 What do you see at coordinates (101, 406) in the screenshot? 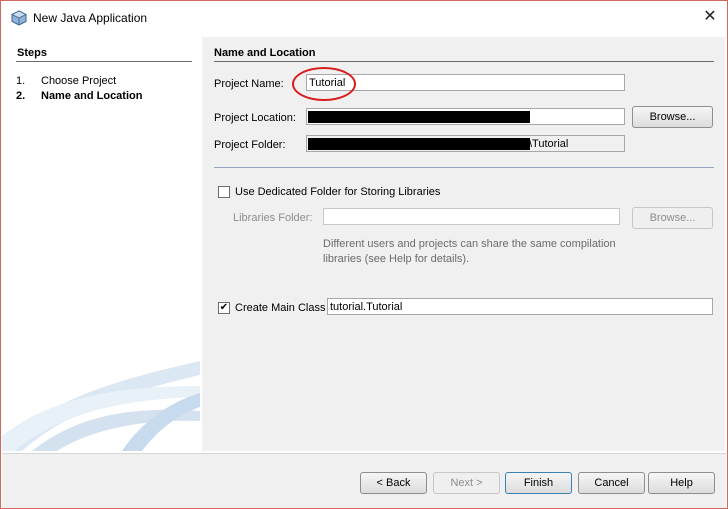
I see `decorative-swirl-graphic` at bounding box center [101, 406].